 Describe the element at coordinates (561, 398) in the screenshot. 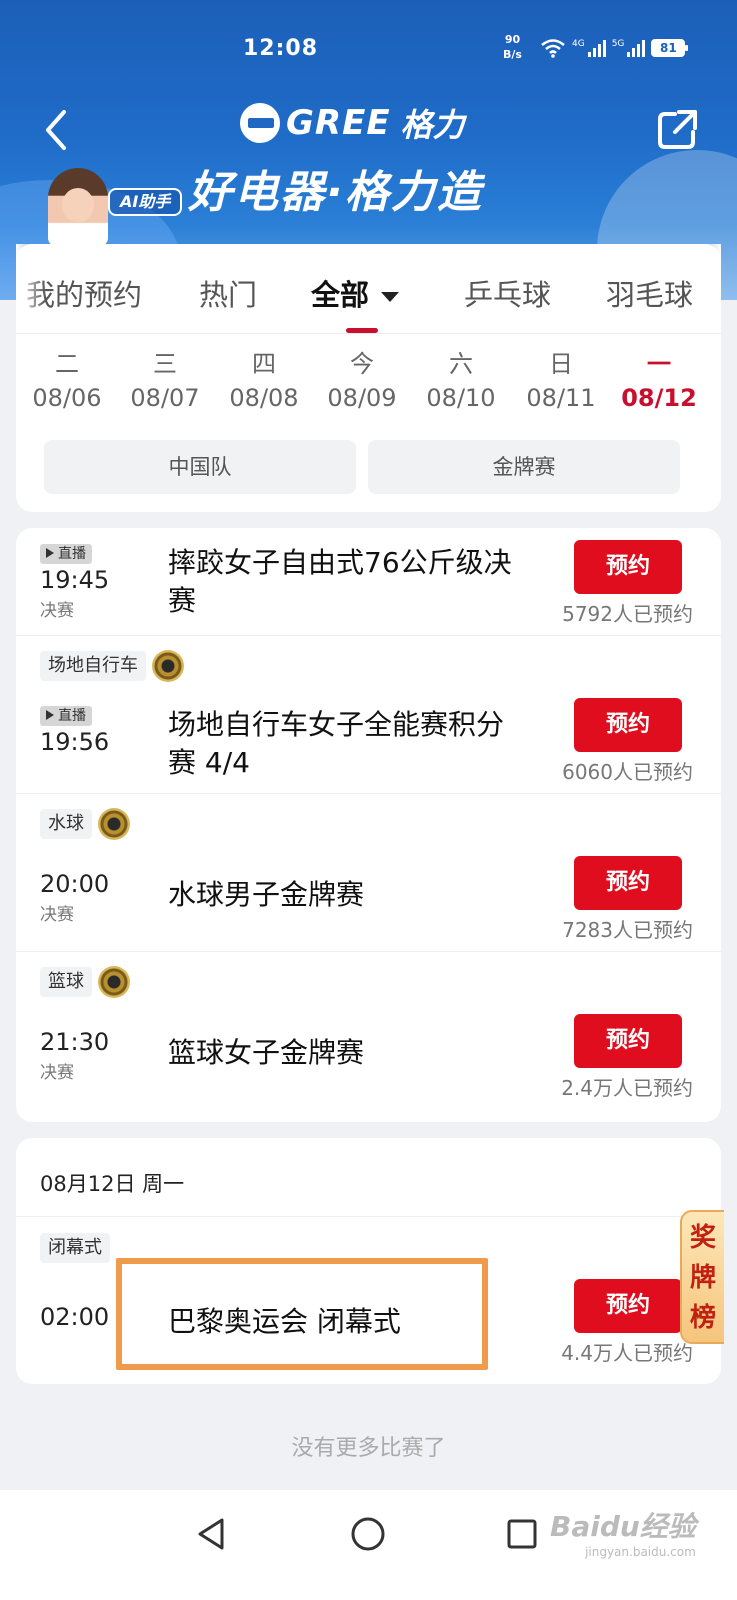

I see `date-value: 08/11` at that location.